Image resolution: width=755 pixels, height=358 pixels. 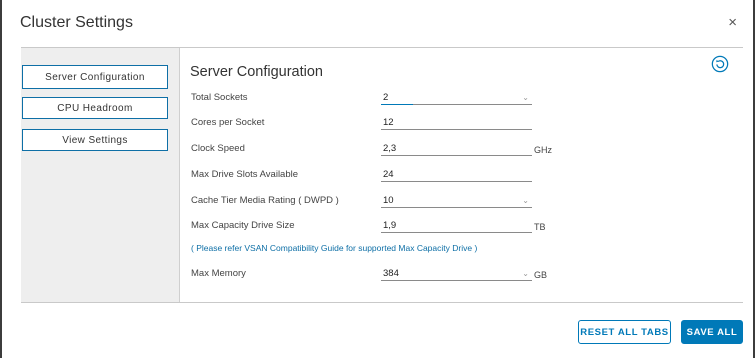 I want to click on max-memory-value: 384, so click(x=391, y=273).